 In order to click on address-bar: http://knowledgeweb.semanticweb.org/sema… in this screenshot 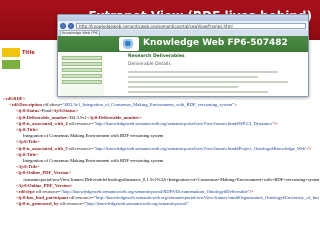, I will do `click(191, 25)`.